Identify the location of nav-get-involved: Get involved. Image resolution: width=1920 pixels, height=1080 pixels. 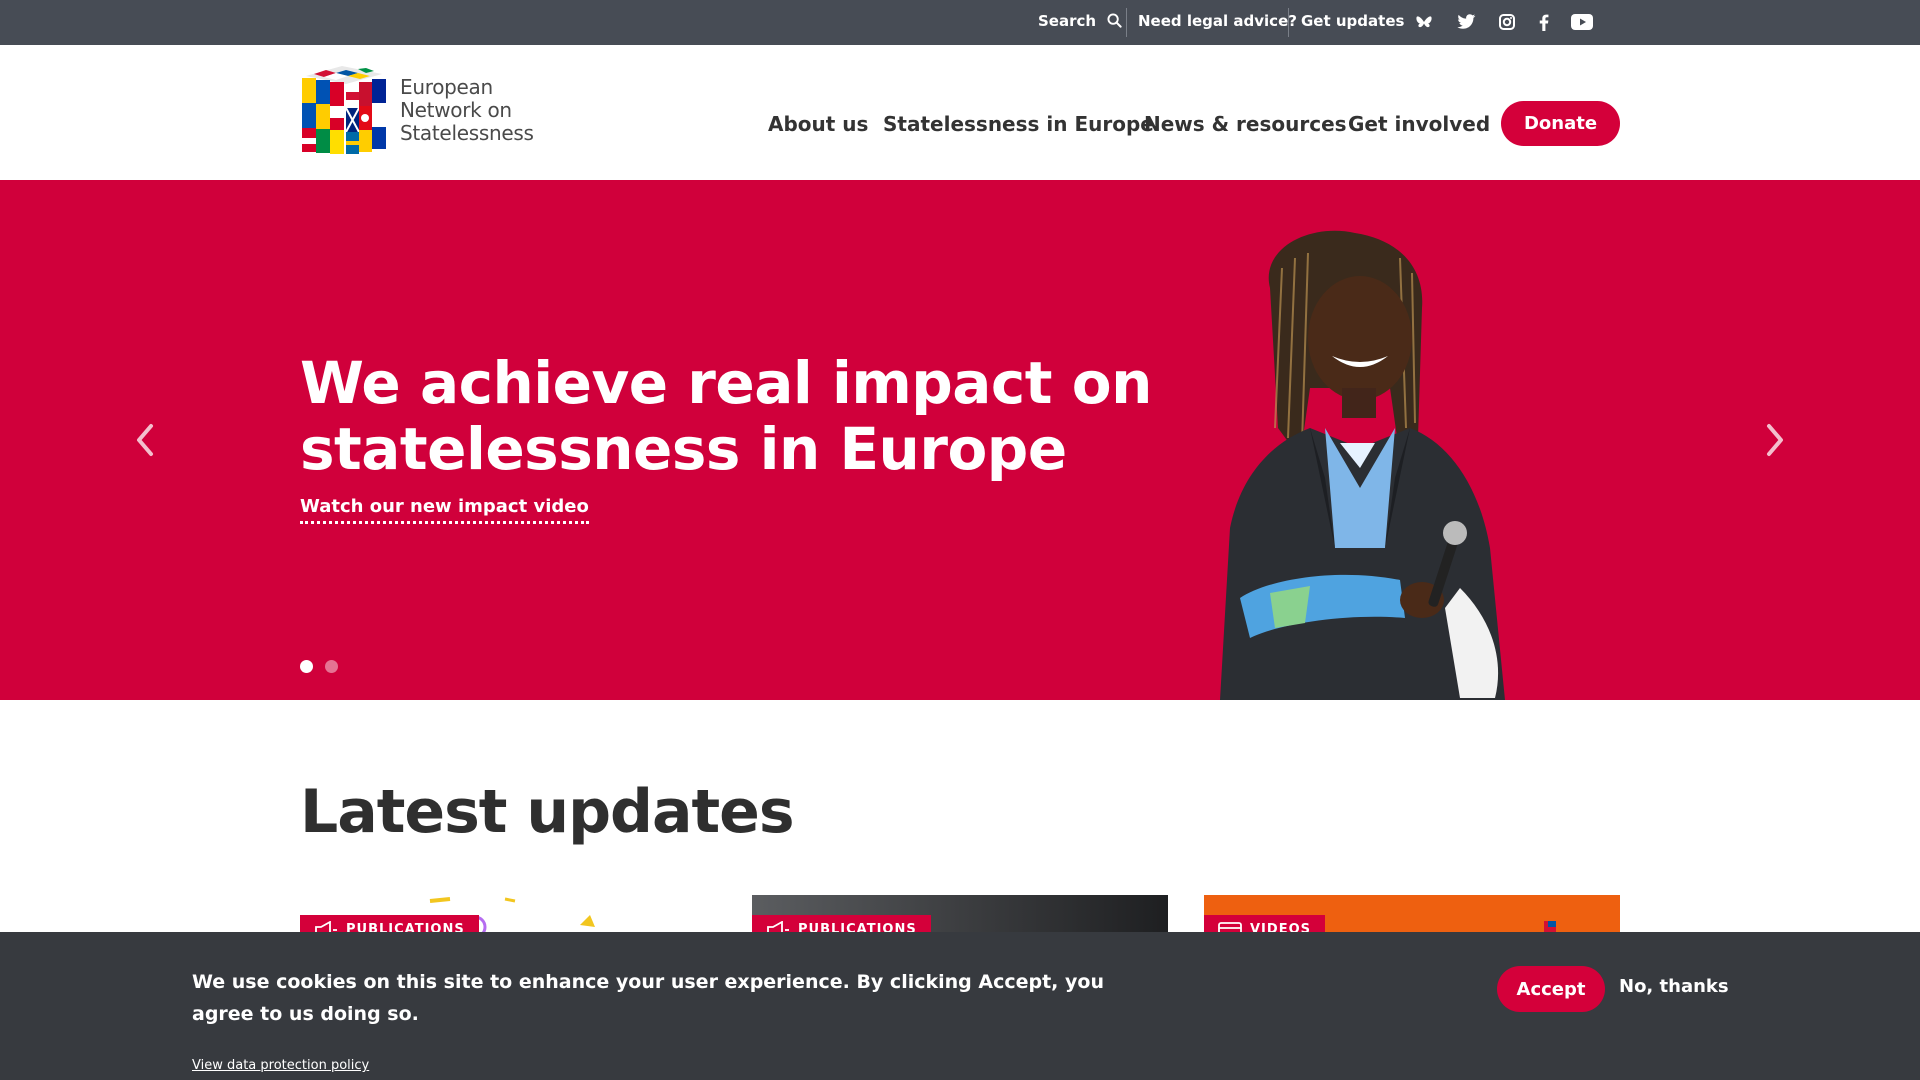
(1419, 124).